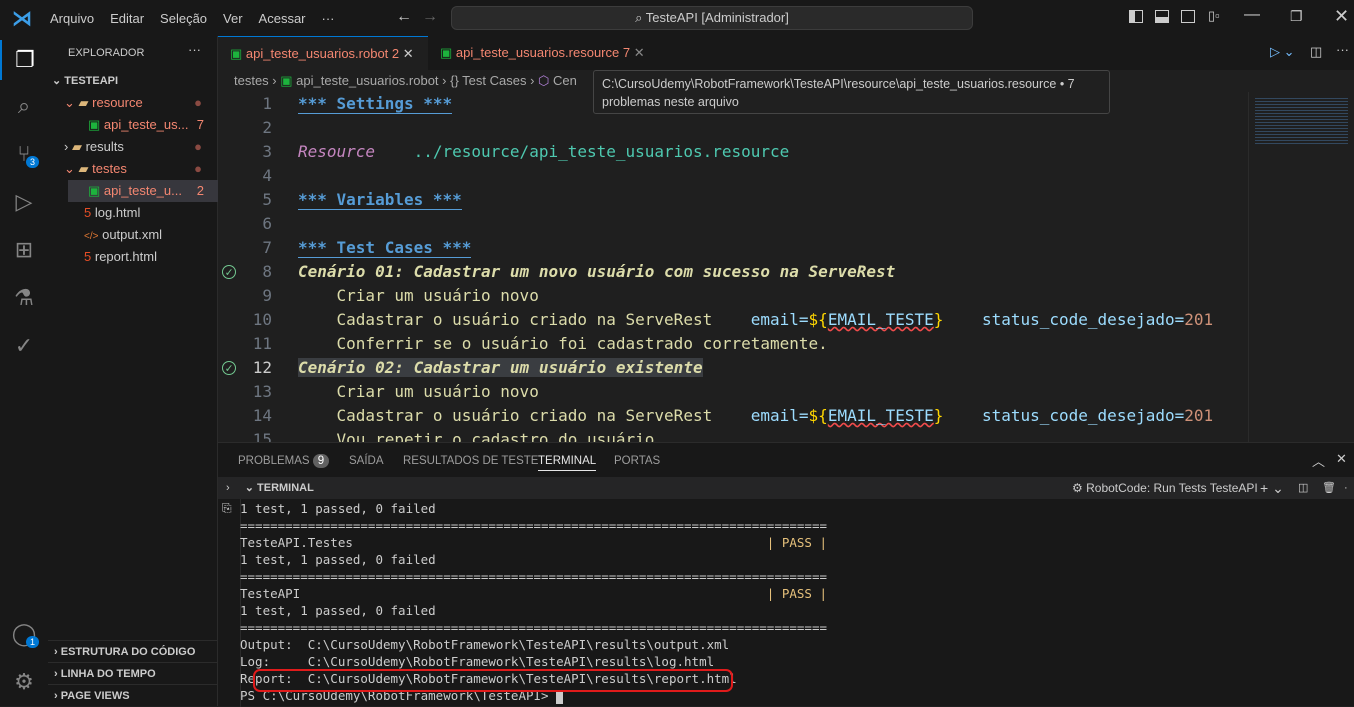  I want to click on line-number: 11, so click(262, 343).